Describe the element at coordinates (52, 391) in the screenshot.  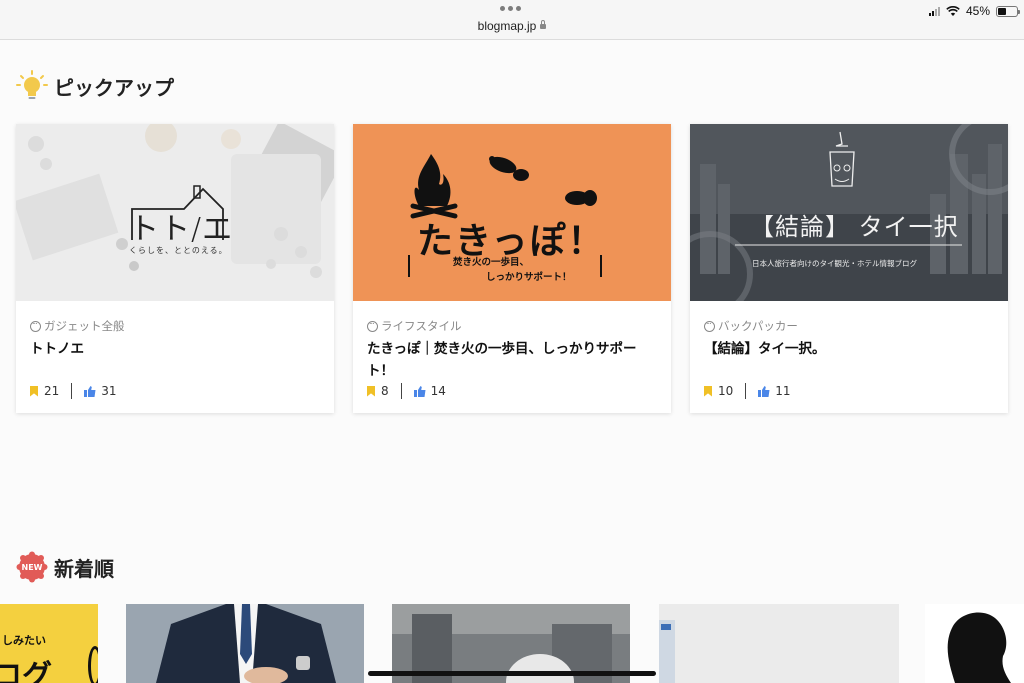
I see `bookmark-count: 21` at that location.